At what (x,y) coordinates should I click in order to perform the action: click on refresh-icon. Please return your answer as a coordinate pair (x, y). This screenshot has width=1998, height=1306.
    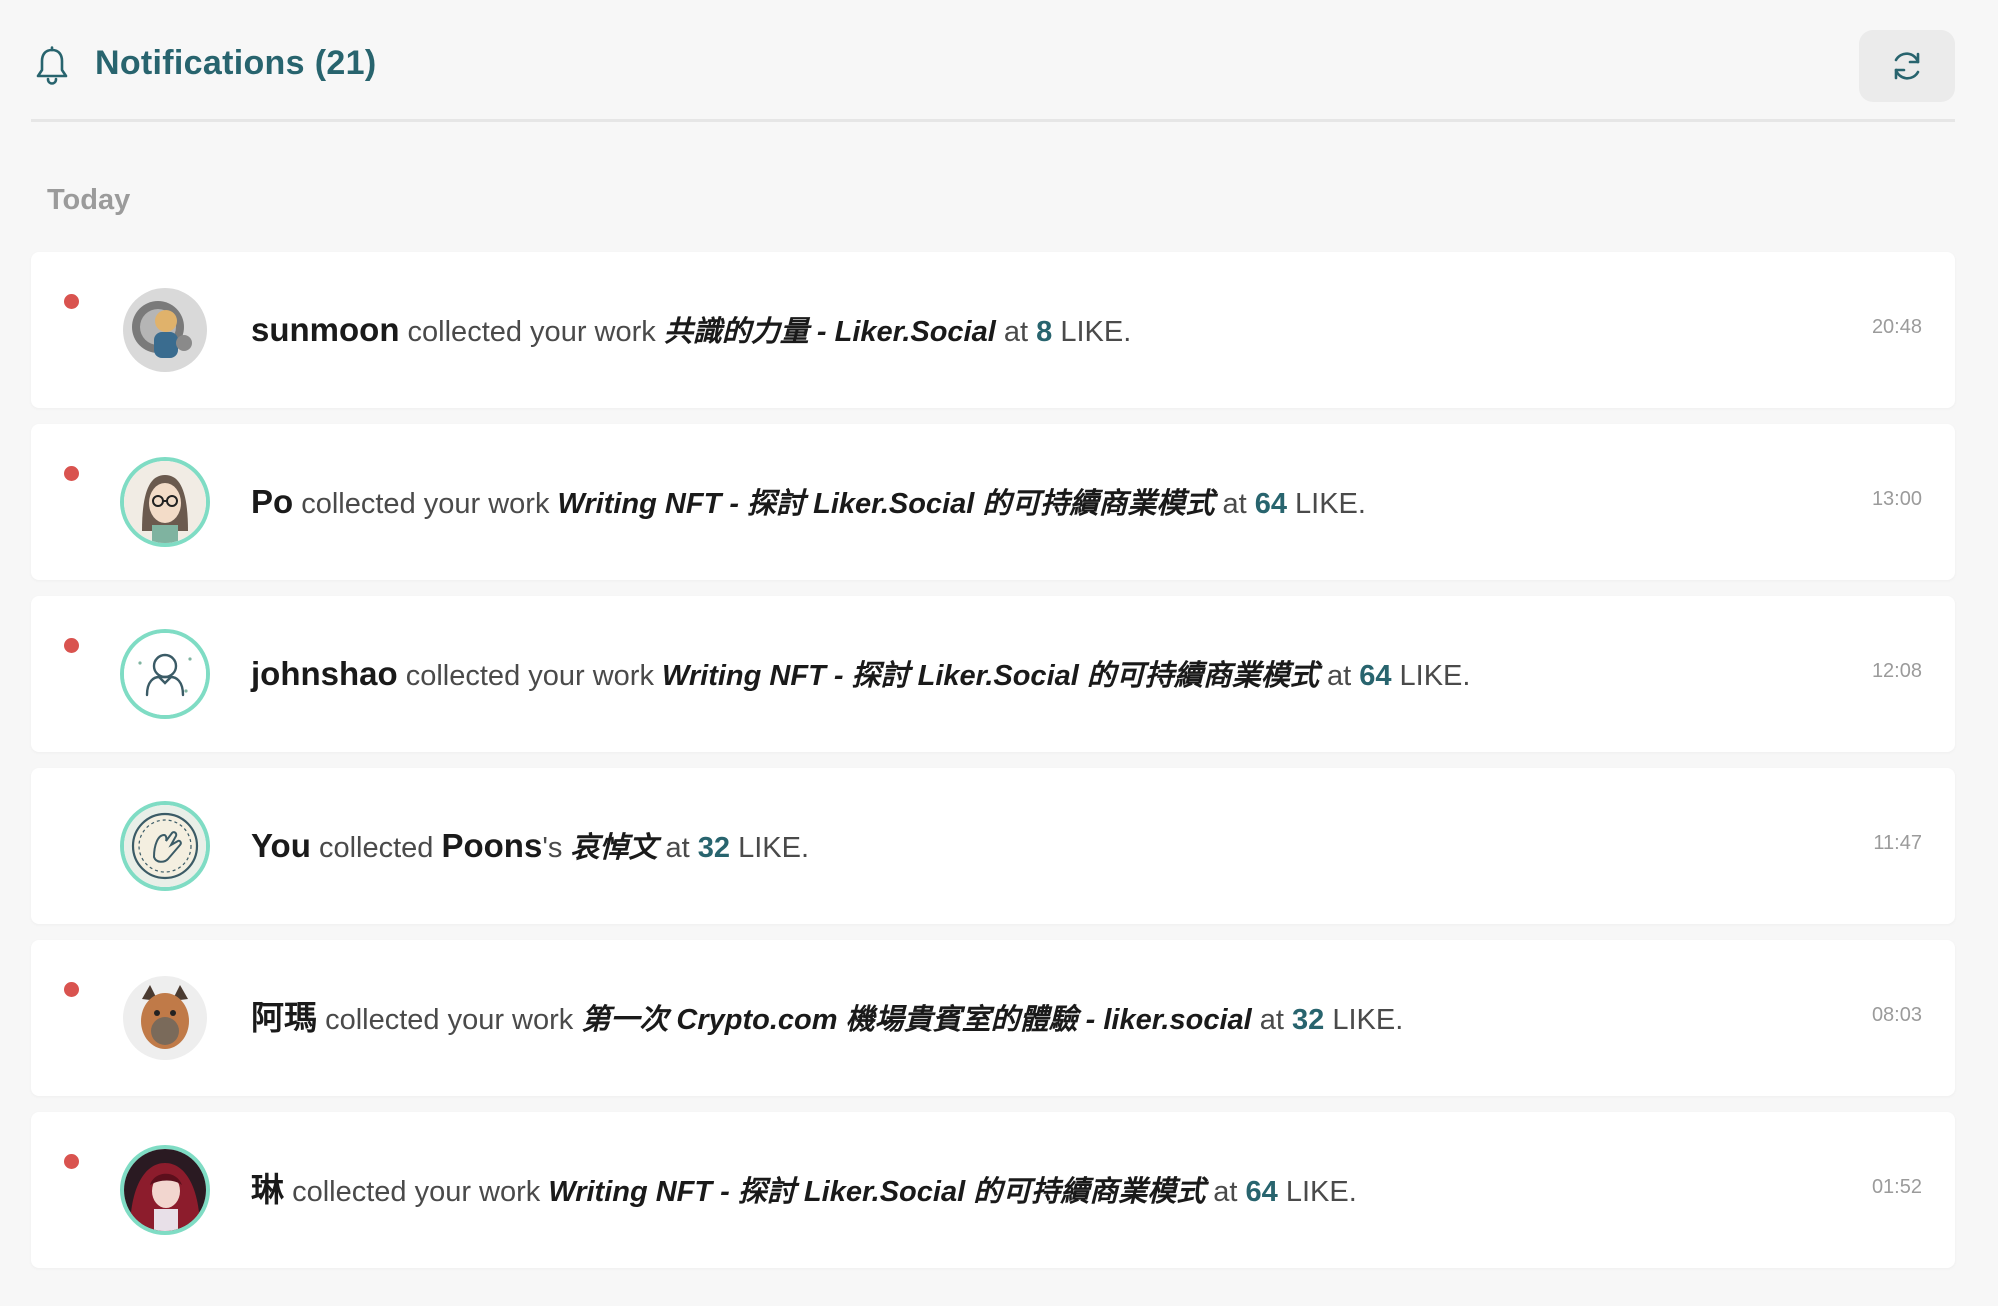
    Looking at the image, I should click on (1907, 66).